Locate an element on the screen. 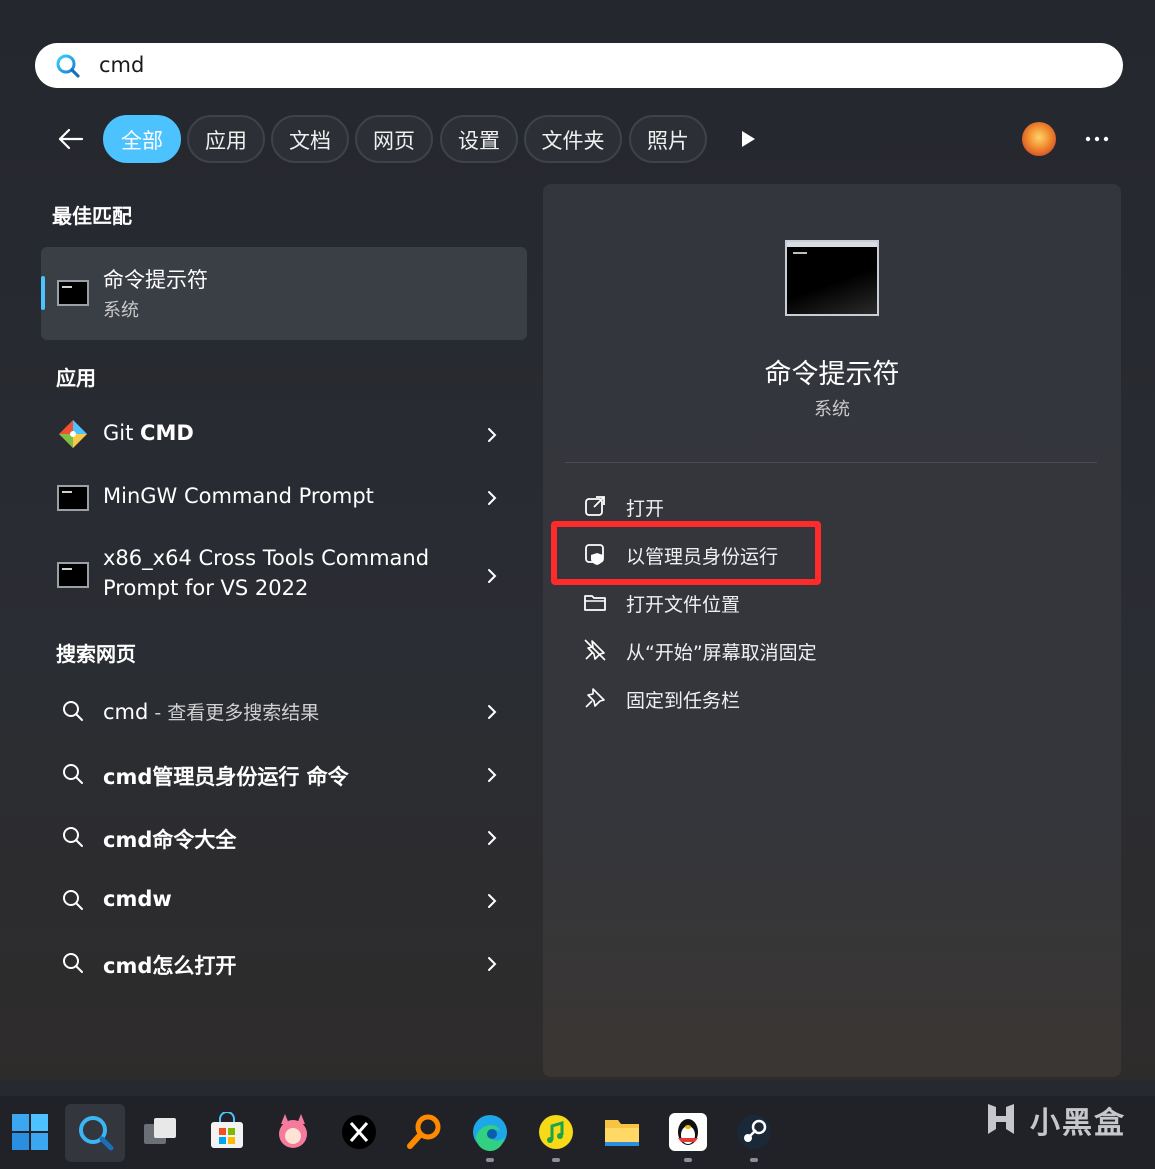  filter-web: 网页 is located at coordinates (394, 139).